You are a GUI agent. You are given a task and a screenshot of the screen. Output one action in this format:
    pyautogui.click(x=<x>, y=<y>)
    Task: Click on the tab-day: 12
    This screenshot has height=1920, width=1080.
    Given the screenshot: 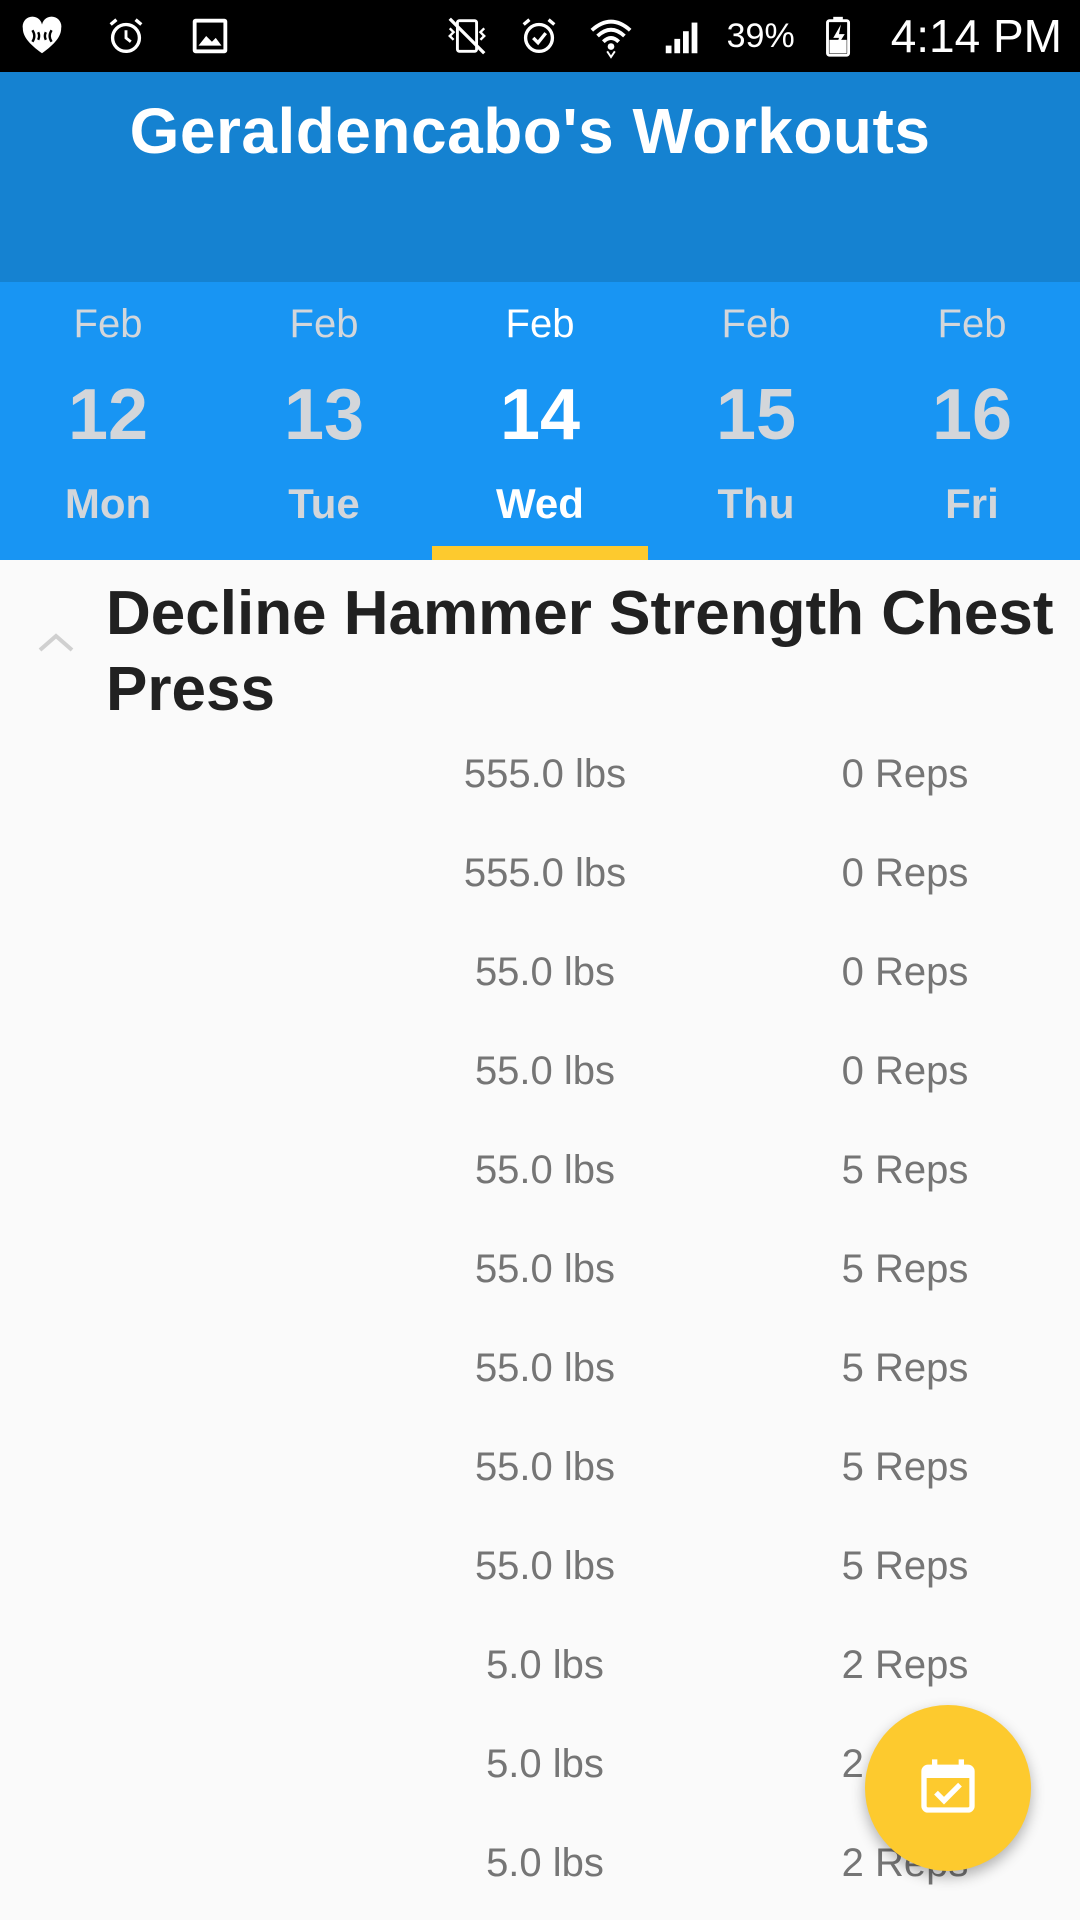 What is the action you would take?
    pyautogui.click(x=108, y=415)
    